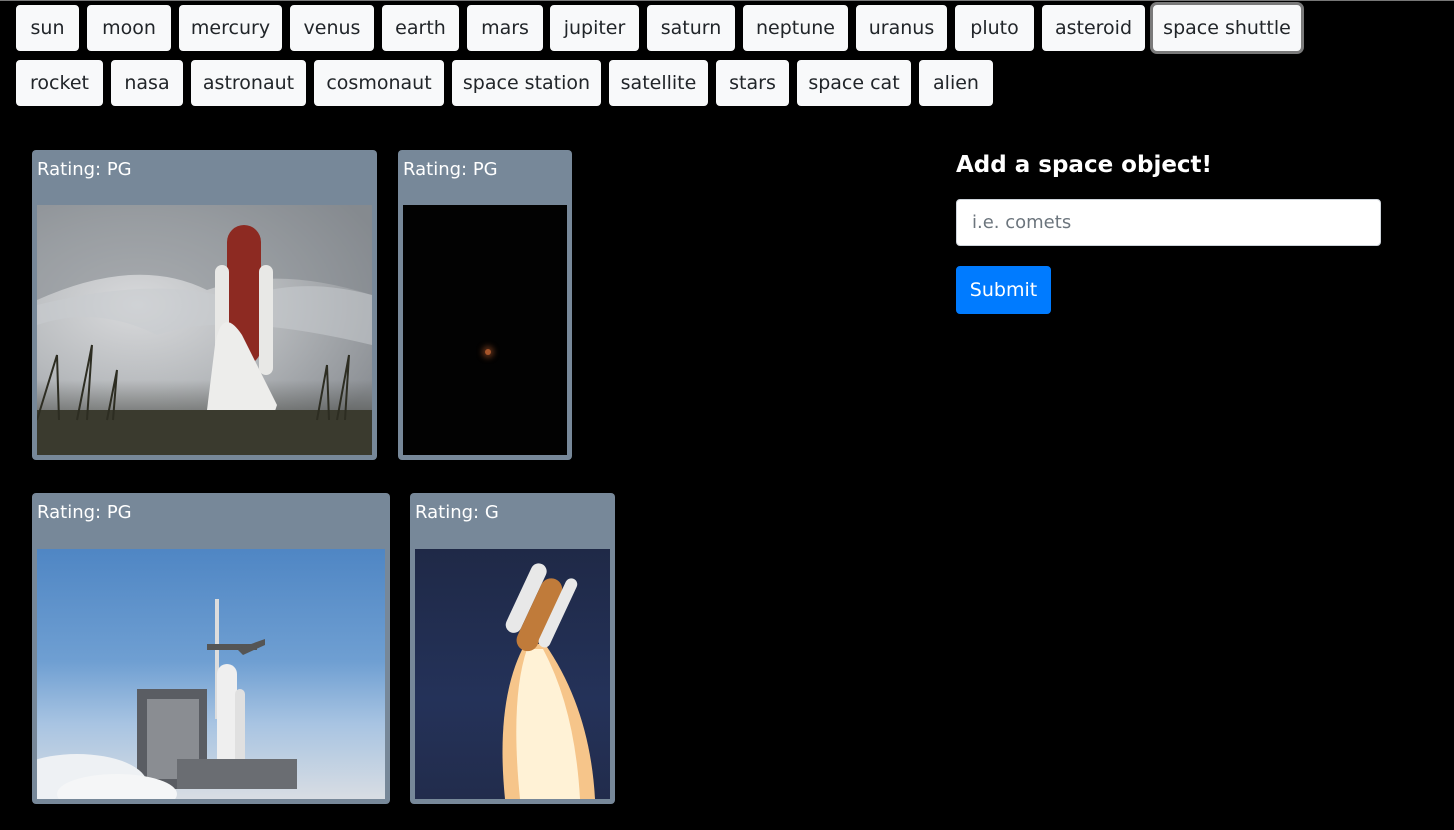 This screenshot has width=1454, height=830. I want to click on topic-button-mars: mars, so click(505, 28).